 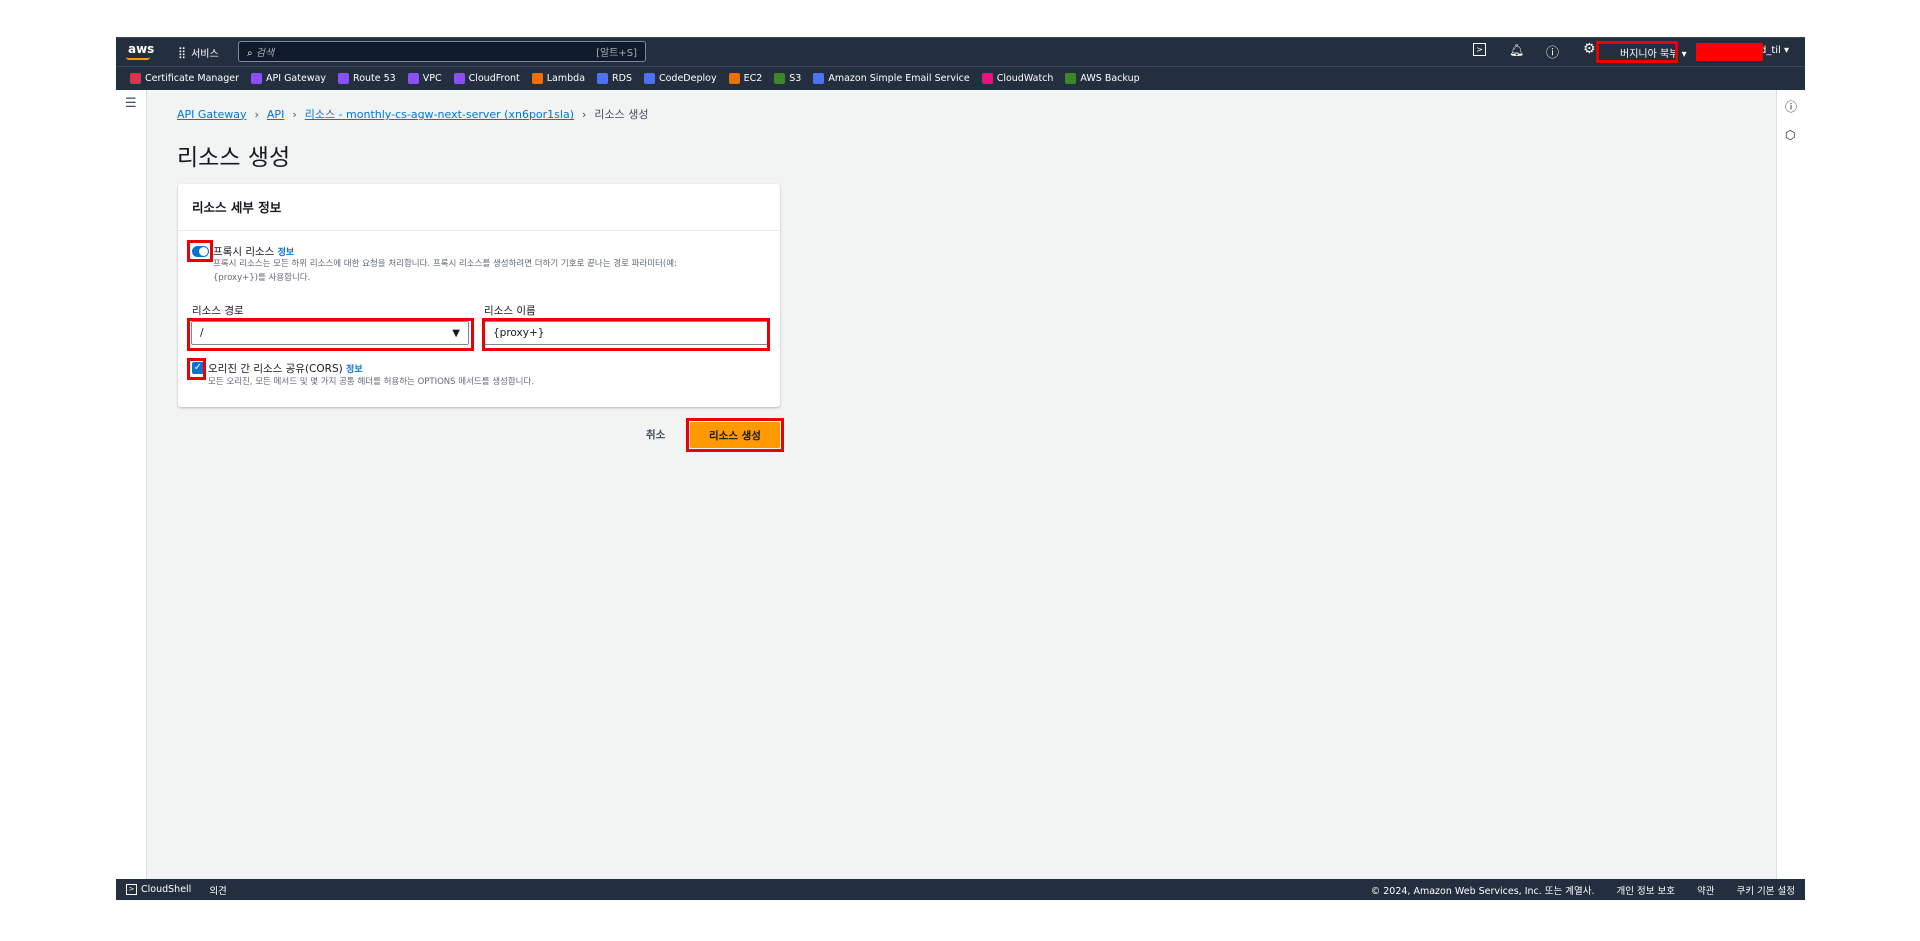 What do you see at coordinates (131, 103) in the screenshot?
I see `menu-icon: ☰` at bounding box center [131, 103].